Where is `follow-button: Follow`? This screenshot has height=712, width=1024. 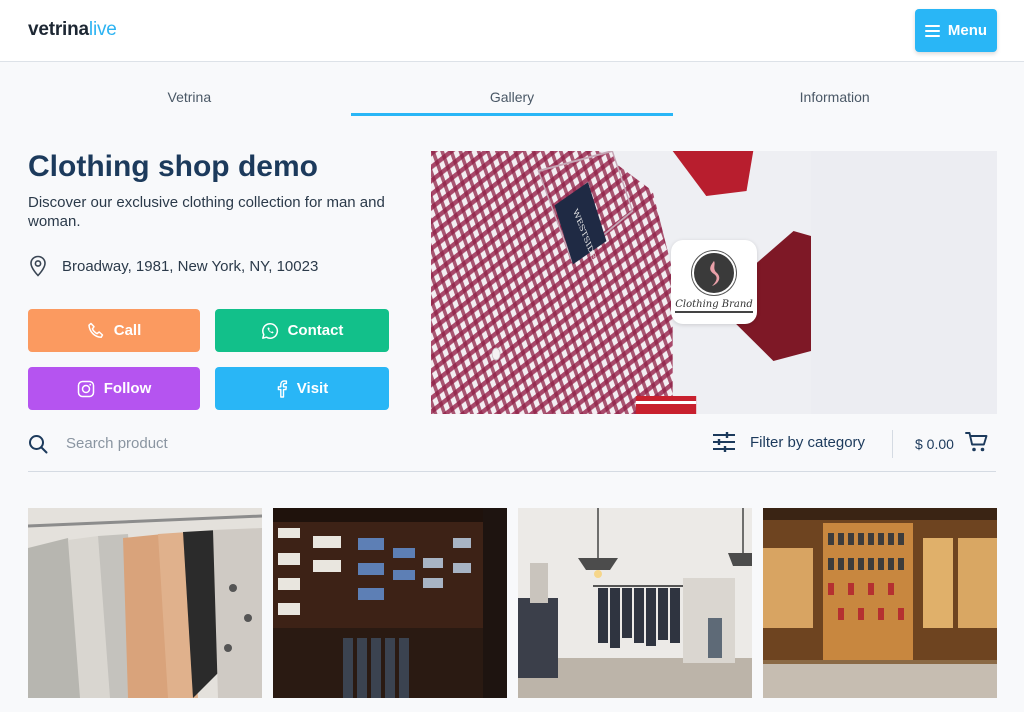
follow-button: Follow is located at coordinates (114, 388).